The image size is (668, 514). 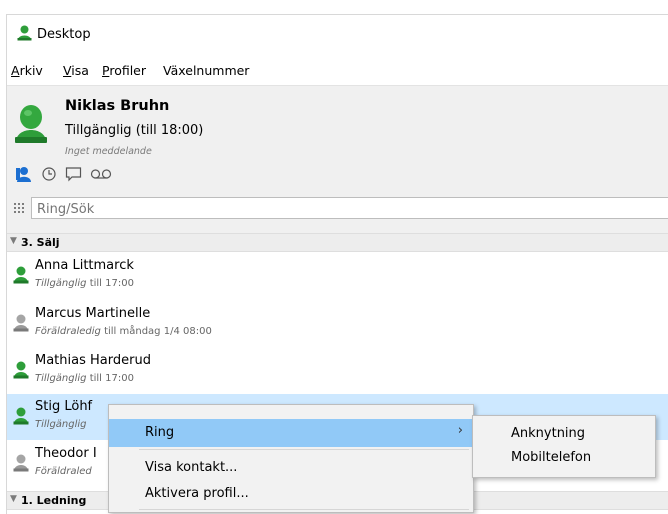 I want to click on contact-status: Föräldraled, so click(x=63, y=471).